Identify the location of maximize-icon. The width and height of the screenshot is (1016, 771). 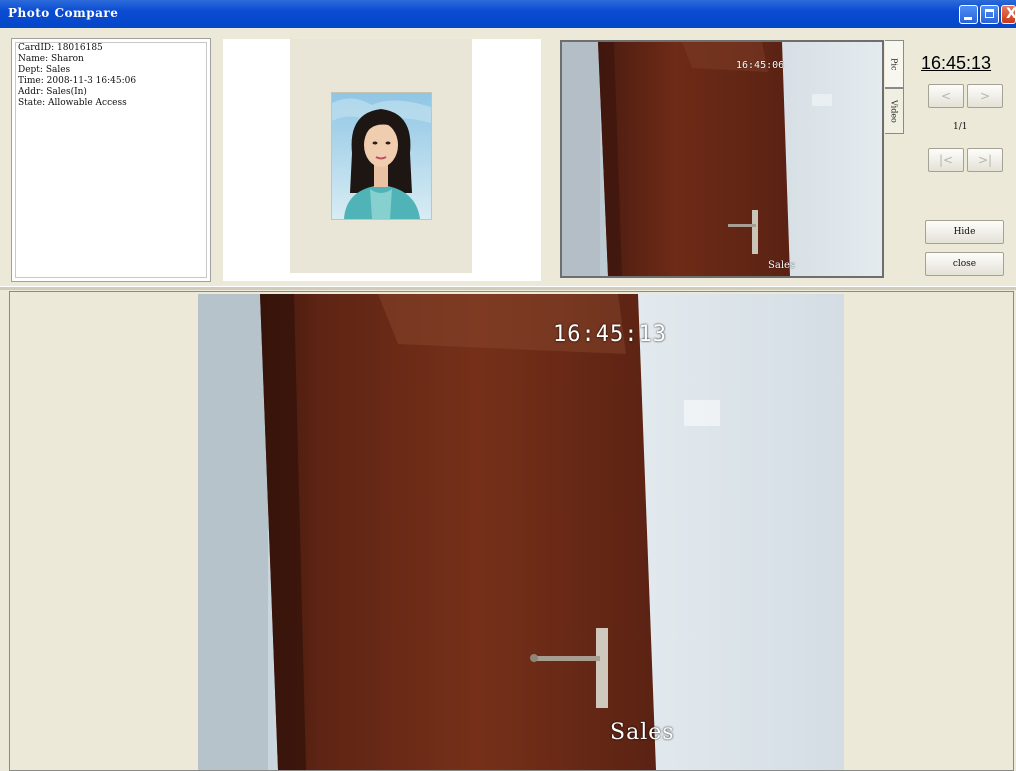
(989, 13).